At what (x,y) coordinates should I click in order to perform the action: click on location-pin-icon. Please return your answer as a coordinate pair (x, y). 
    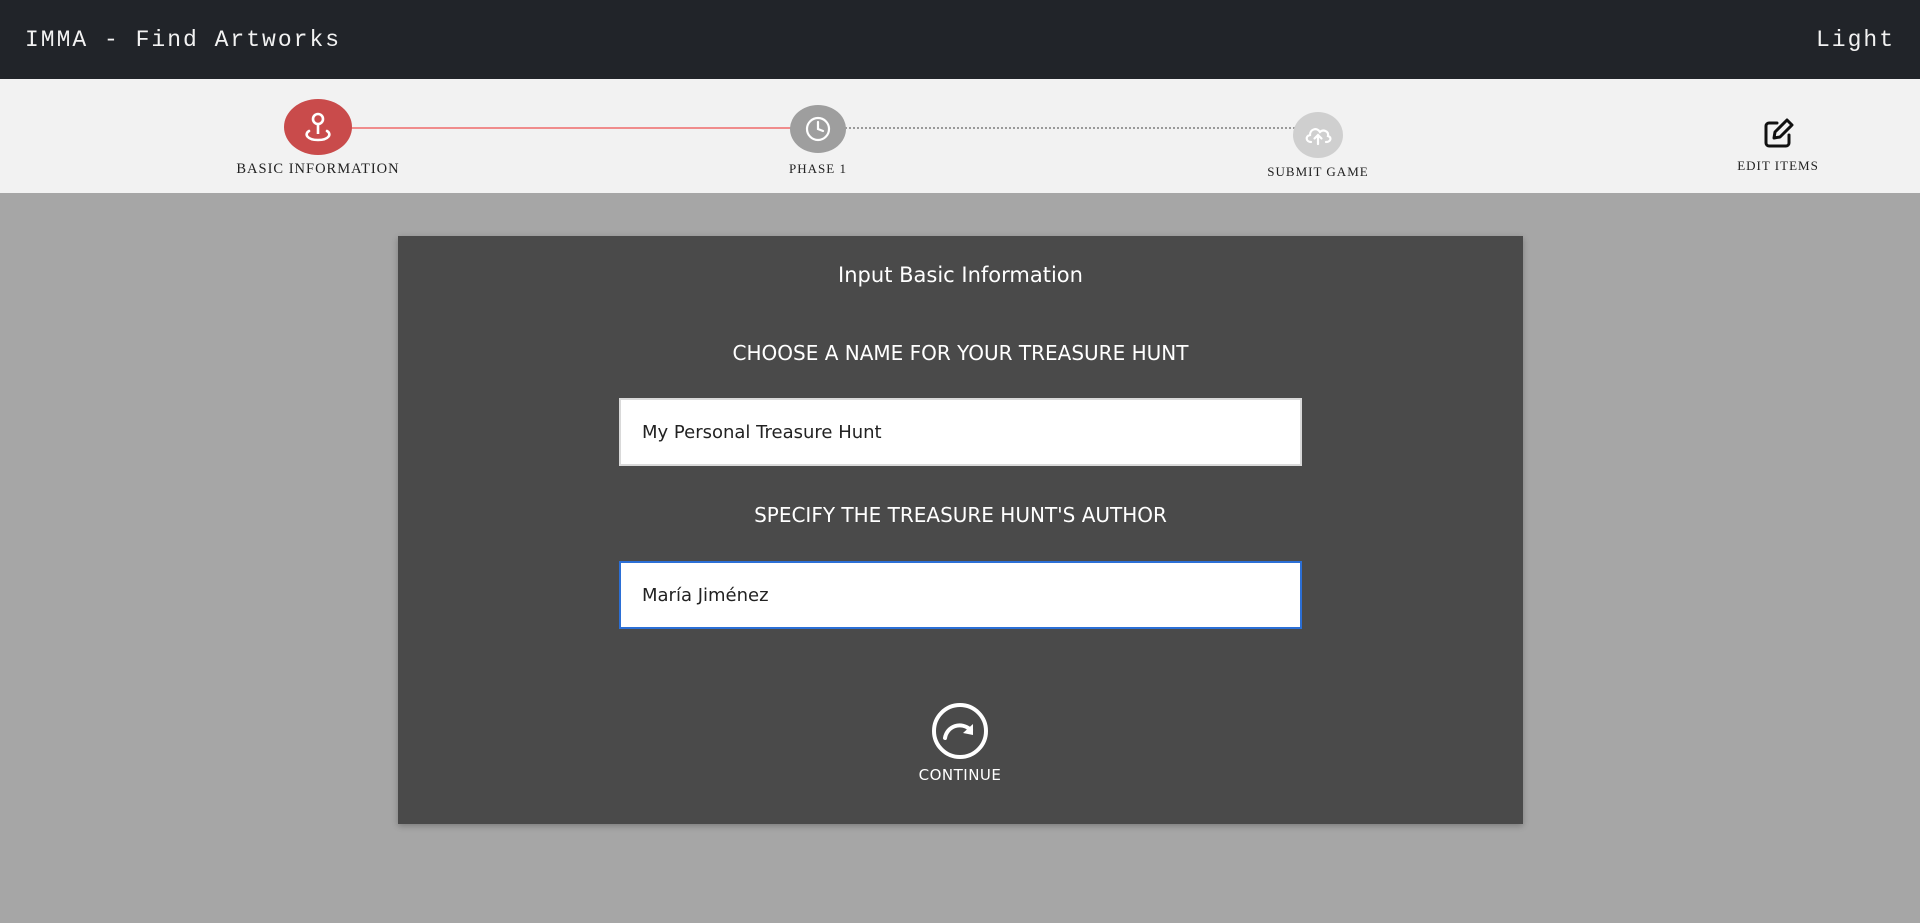
    Looking at the image, I should click on (318, 127).